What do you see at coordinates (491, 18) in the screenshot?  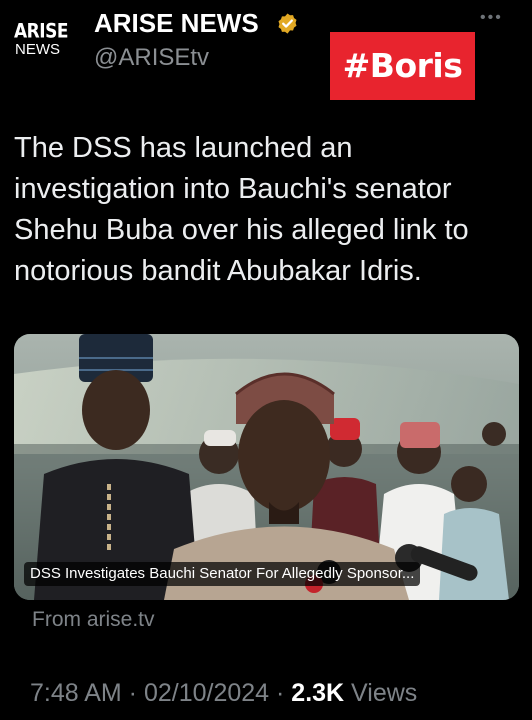 I see `more-dots-icon: •••` at bounding box center [491, 18].